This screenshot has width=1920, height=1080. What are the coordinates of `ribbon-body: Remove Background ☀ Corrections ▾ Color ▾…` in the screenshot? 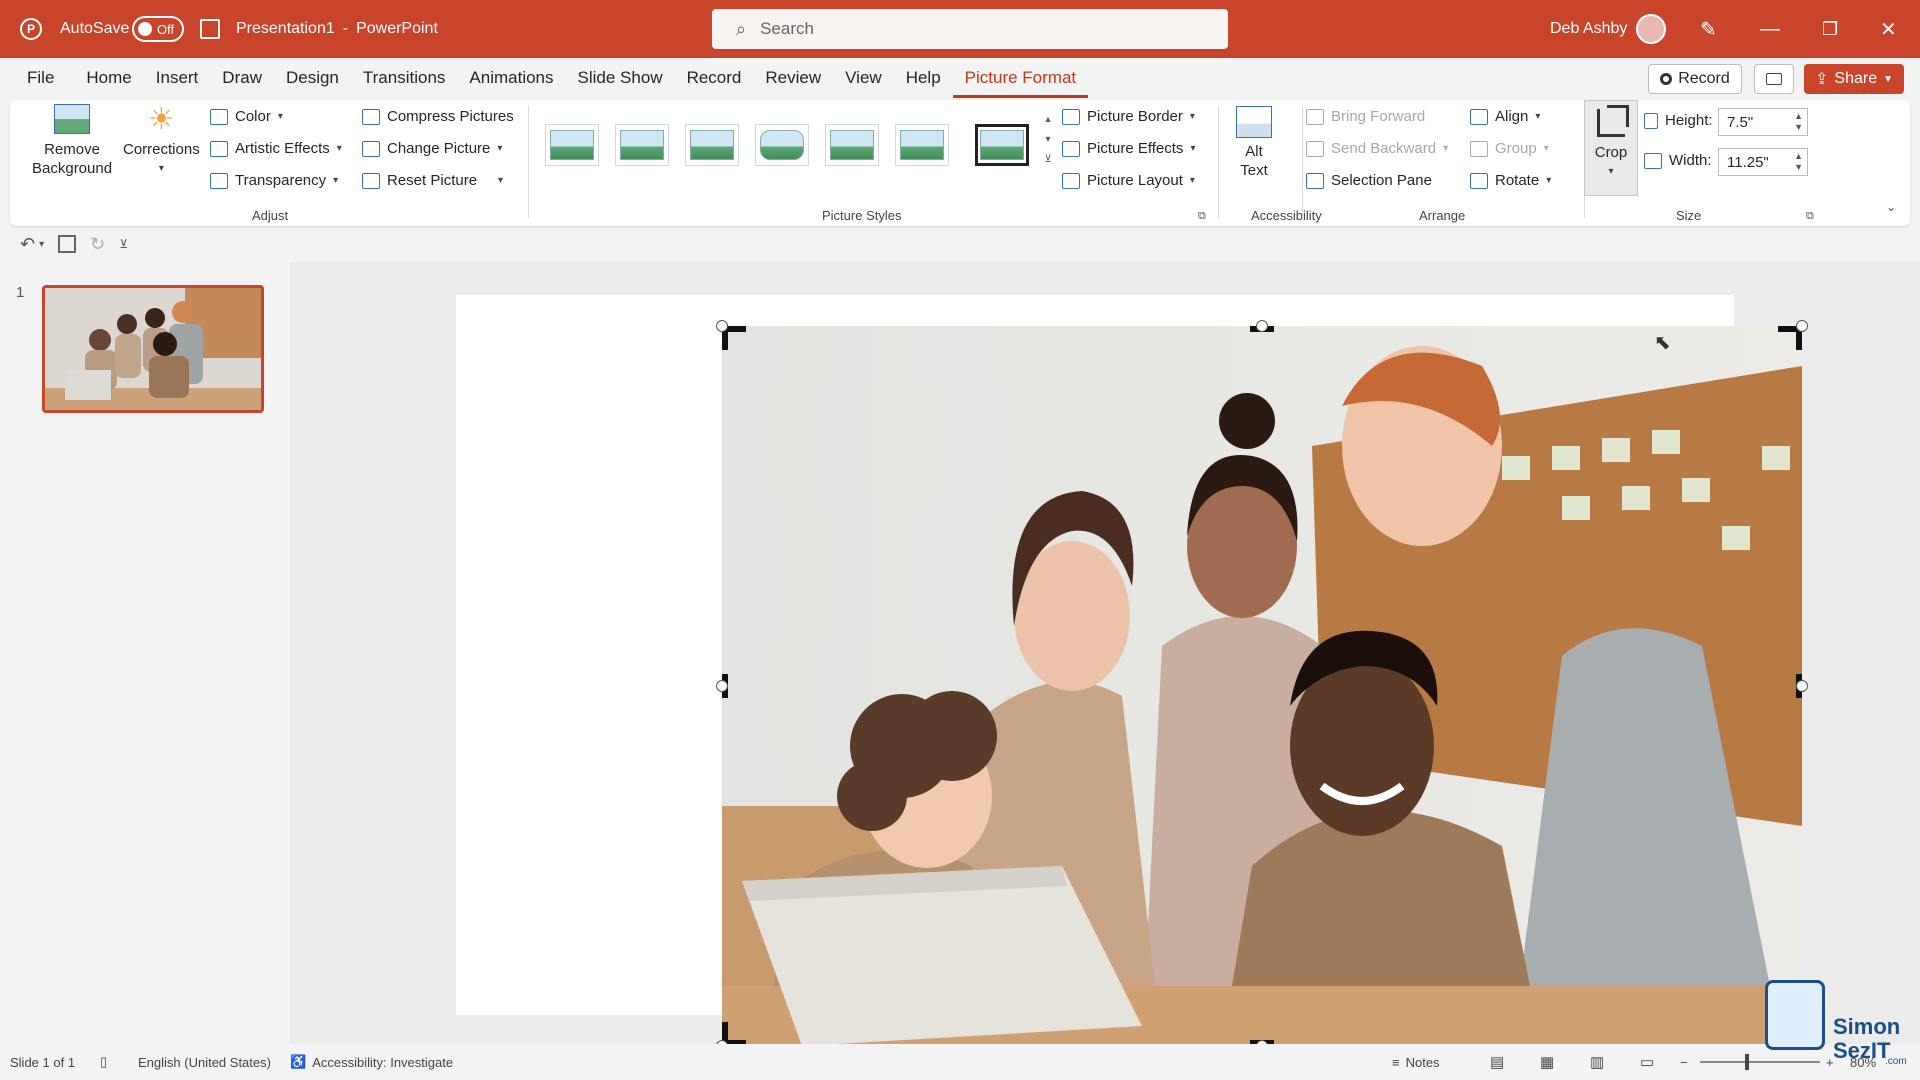 It's located at (960, 163).